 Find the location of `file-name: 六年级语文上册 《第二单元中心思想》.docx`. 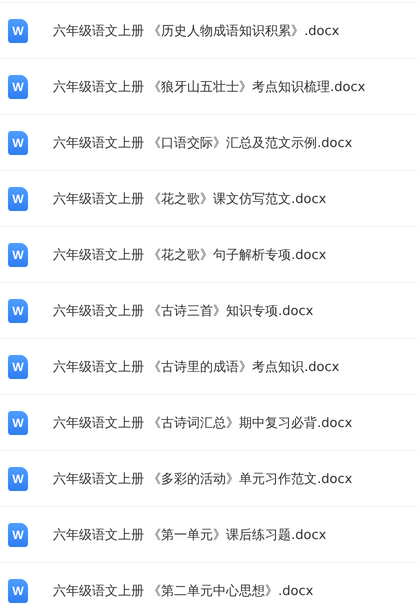

file-name: 六年级语文上册 《第二单元中心思想》.docx is located at coordinates (183, 591).